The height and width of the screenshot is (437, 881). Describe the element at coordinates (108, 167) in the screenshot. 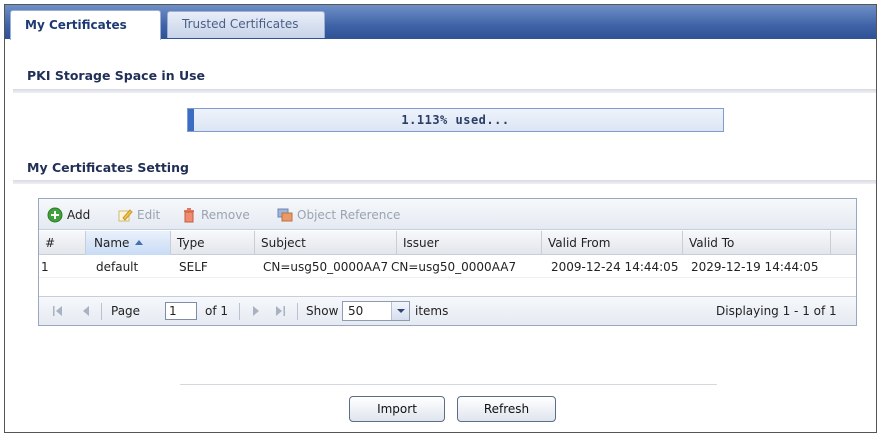

I see `certs-section-title: My Certificates Setting` at that location.